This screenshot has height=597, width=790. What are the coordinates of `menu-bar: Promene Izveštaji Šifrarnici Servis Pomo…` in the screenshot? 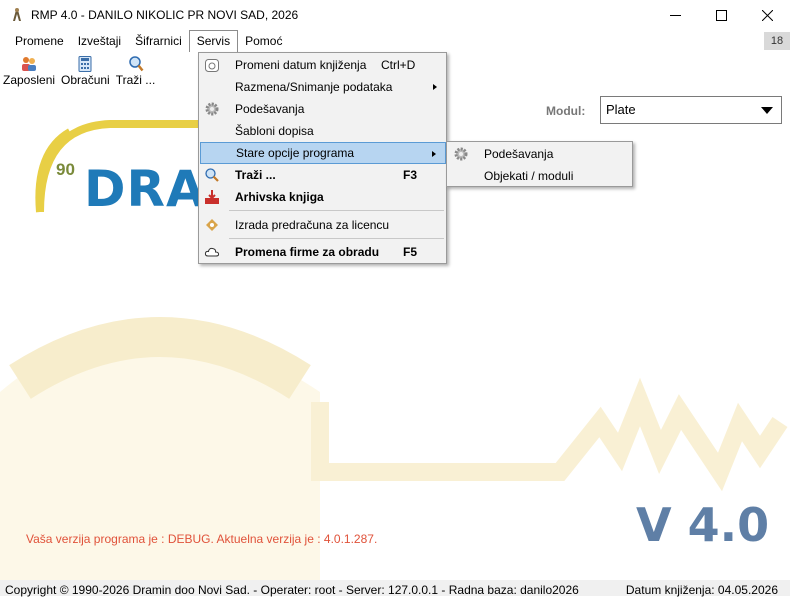 It's located at (395, 41).